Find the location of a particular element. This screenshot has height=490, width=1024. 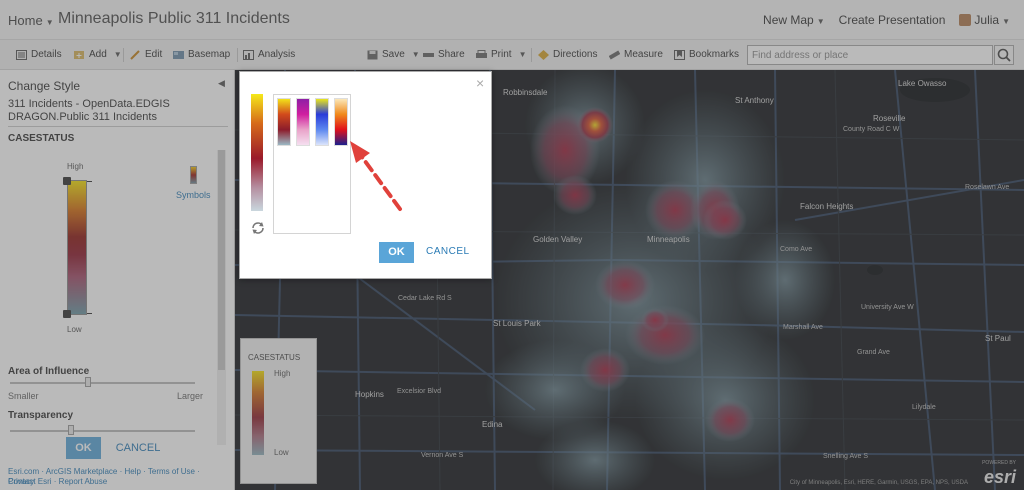

selected-color-ramp is located at coordinates (257, 152).